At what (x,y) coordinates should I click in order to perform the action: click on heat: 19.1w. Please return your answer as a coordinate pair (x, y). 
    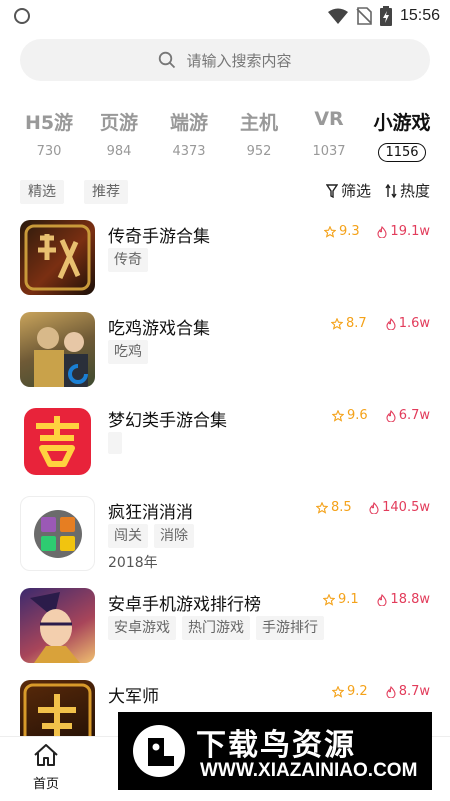
    Looking at the image, I should click on (403, 231).